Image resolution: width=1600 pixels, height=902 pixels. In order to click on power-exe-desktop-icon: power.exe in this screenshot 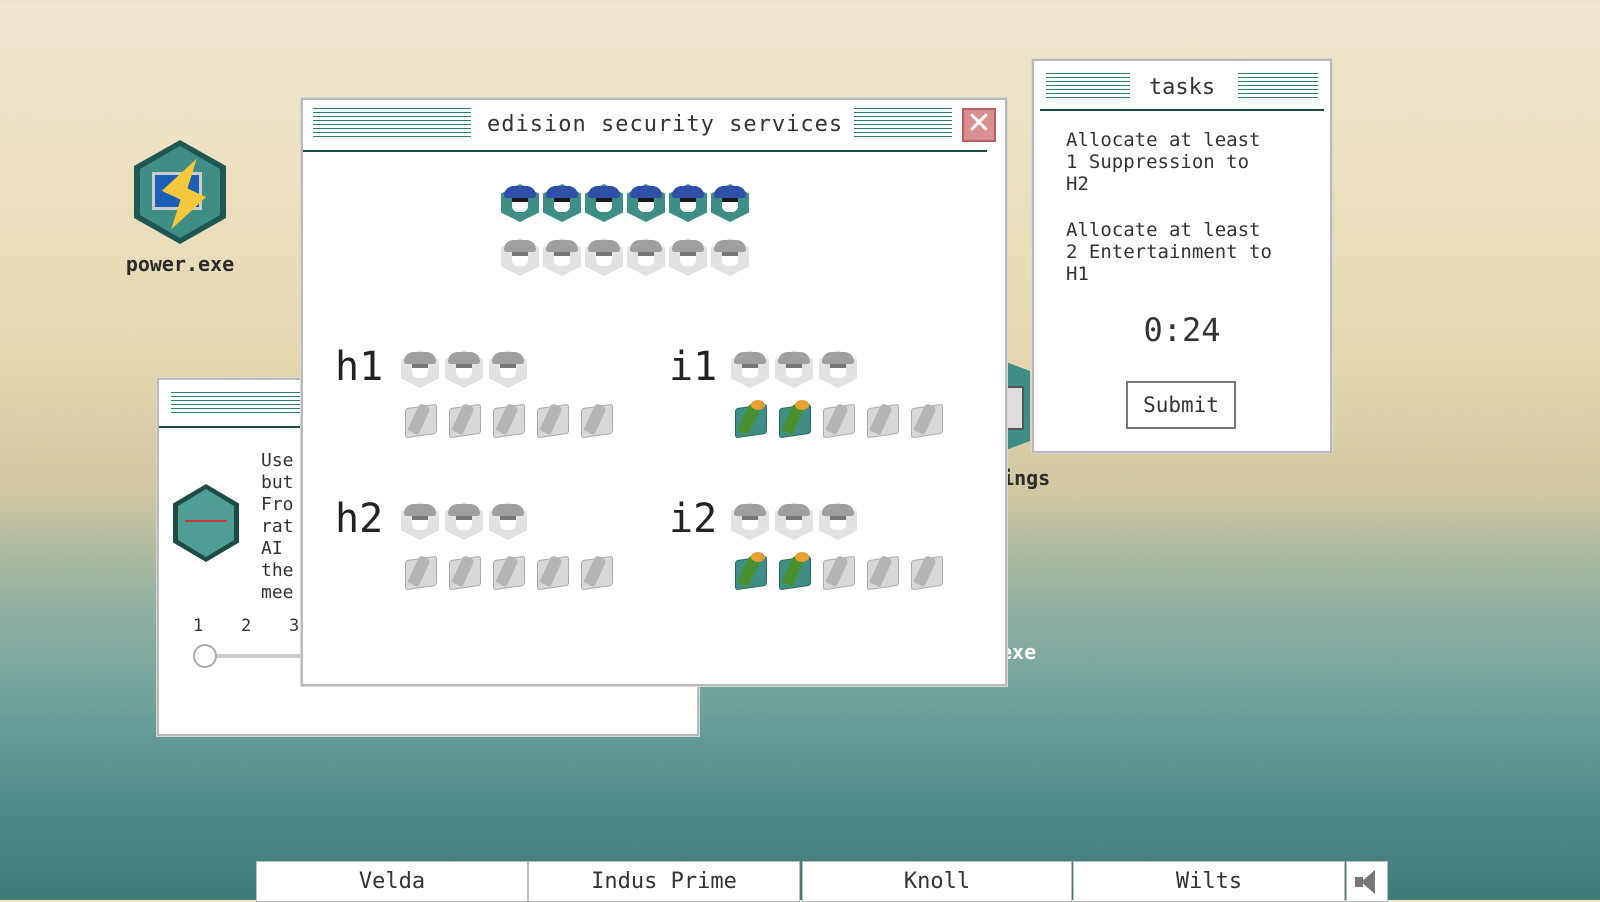, I will do `click(180, 208)`.